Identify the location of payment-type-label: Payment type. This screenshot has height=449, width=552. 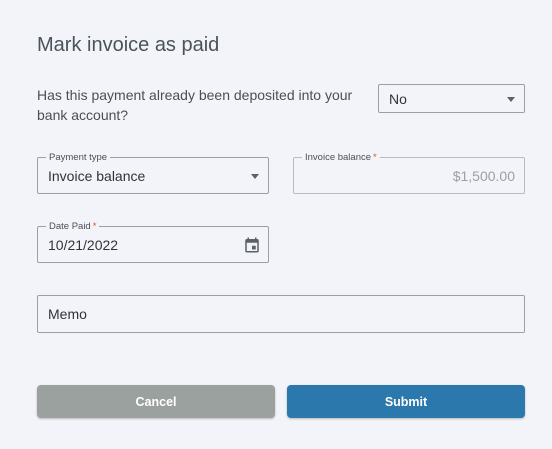
(78, 157).